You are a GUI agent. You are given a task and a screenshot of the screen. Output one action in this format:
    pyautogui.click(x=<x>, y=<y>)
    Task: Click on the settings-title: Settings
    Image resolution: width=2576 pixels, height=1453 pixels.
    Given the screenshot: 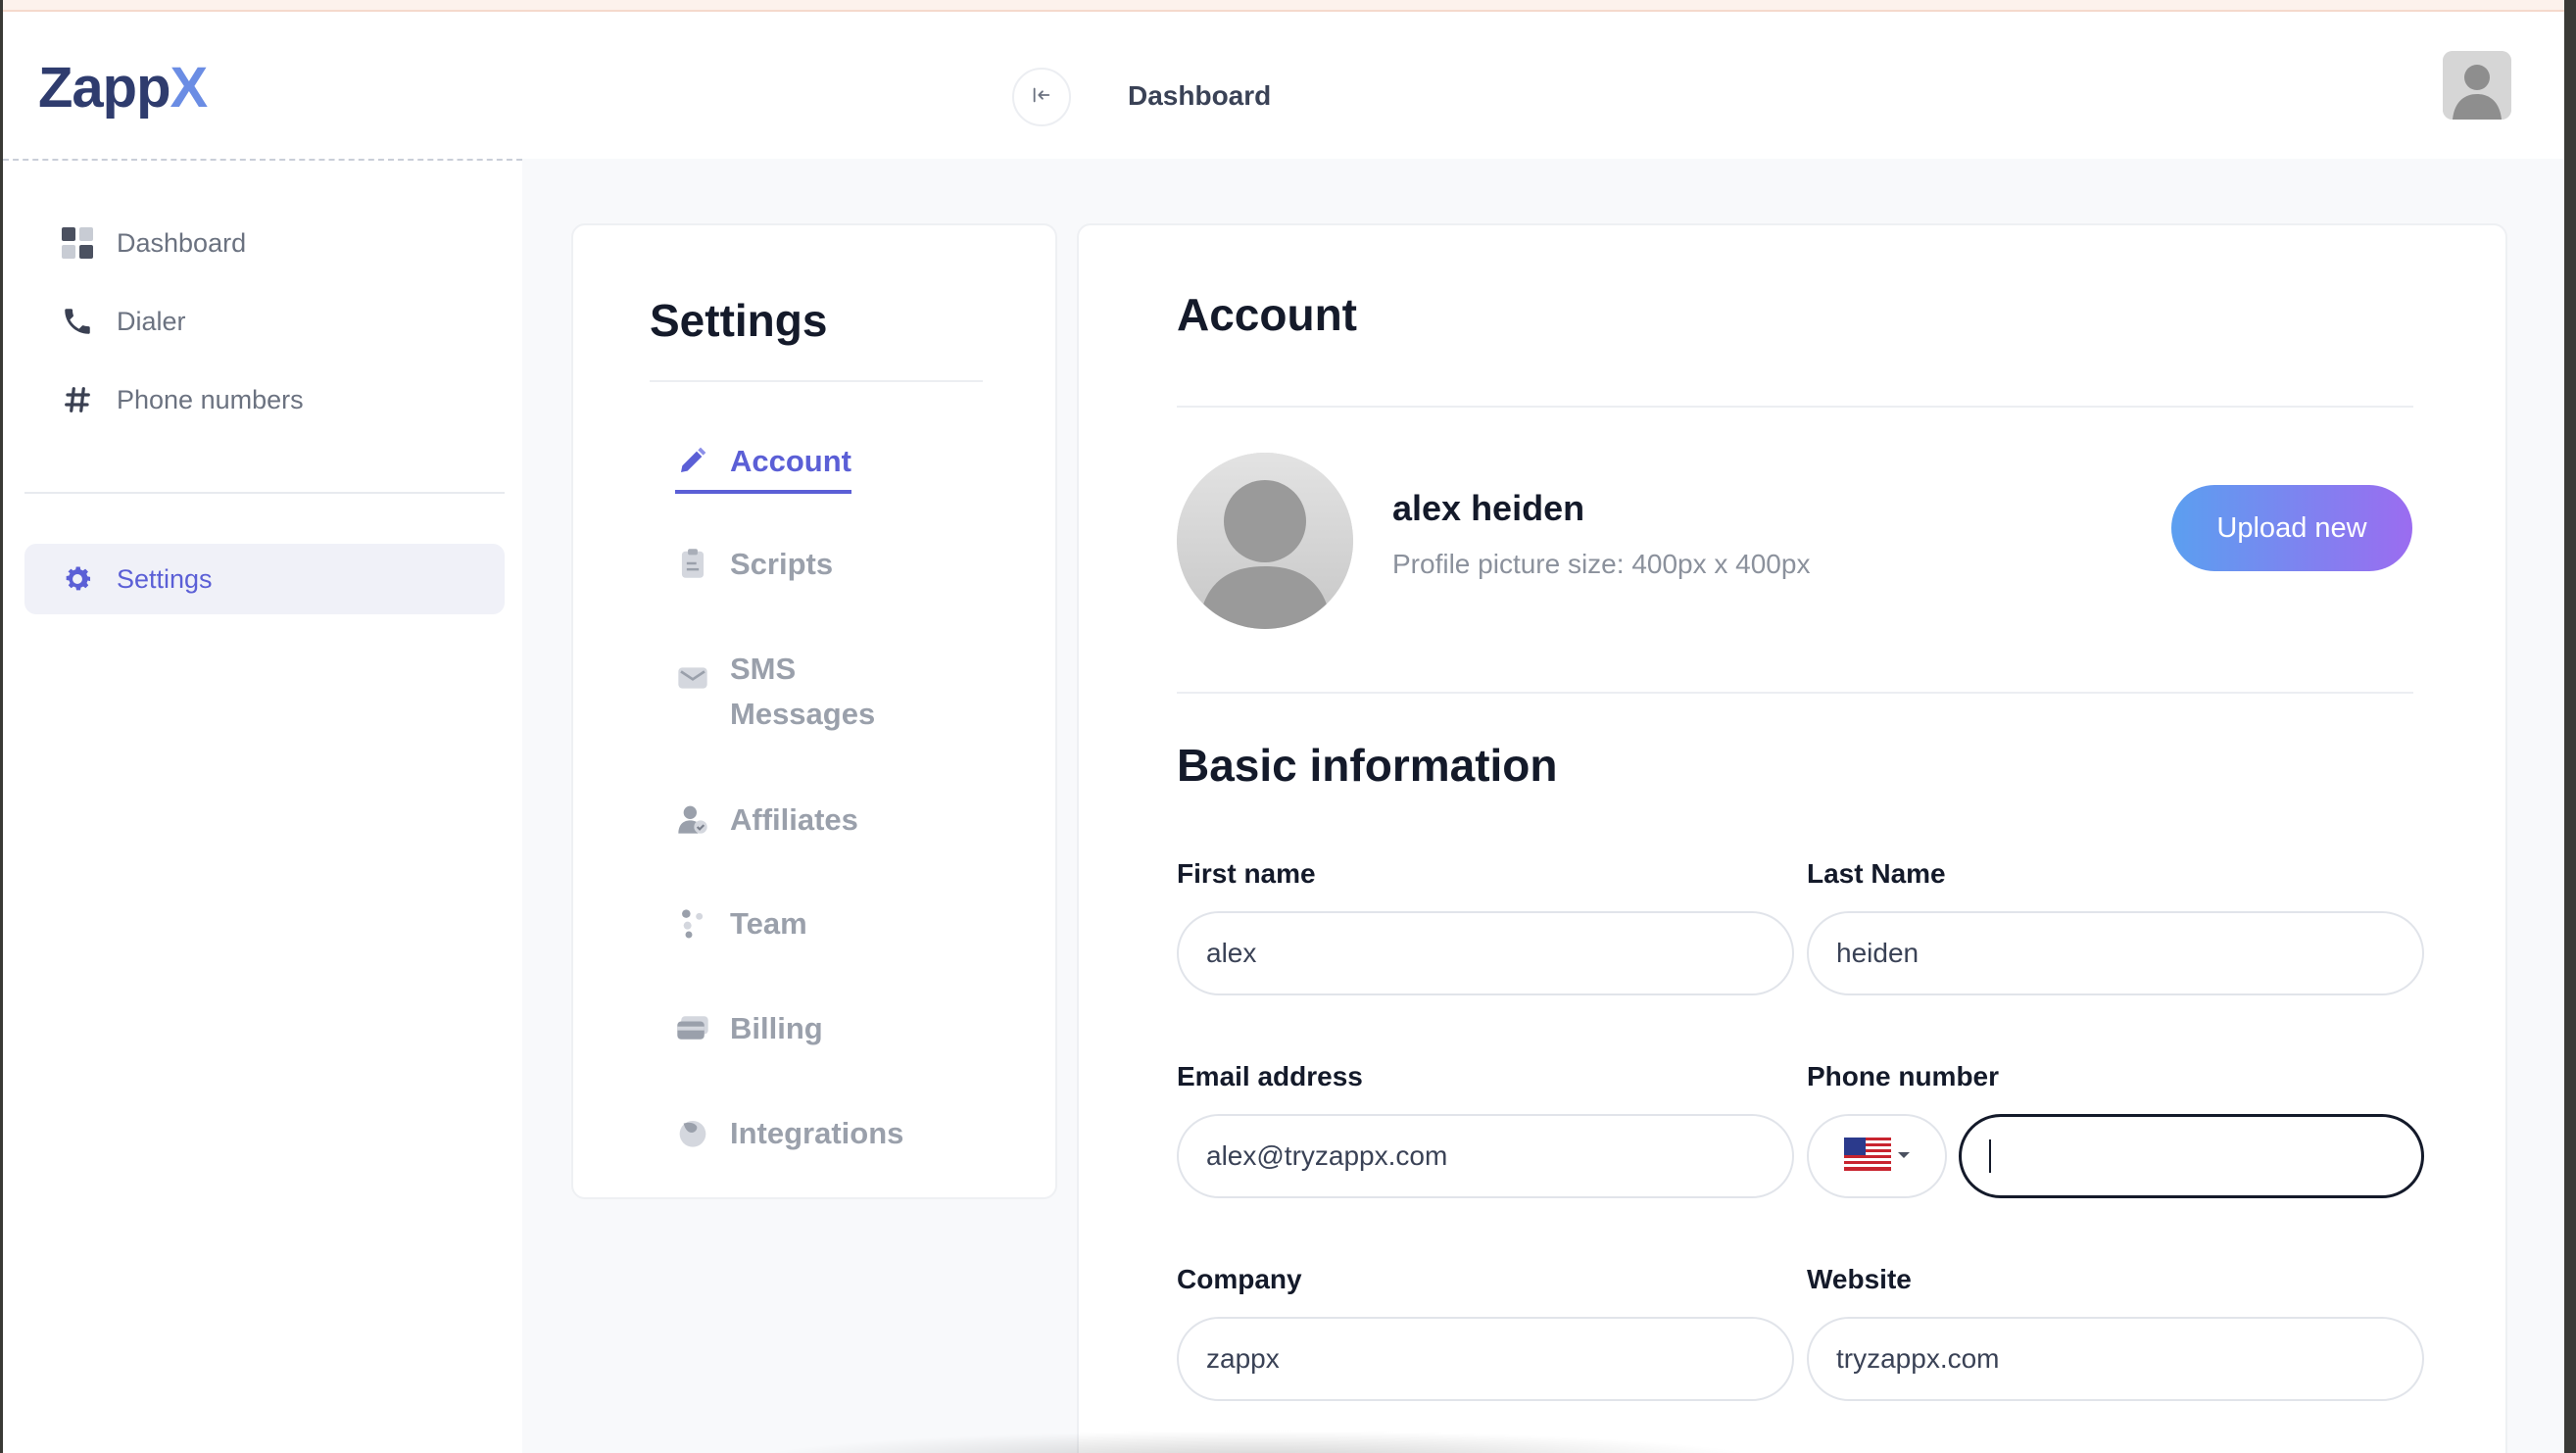 What is the action you would take?
    pyautogui.click(x=739, y=320)
    